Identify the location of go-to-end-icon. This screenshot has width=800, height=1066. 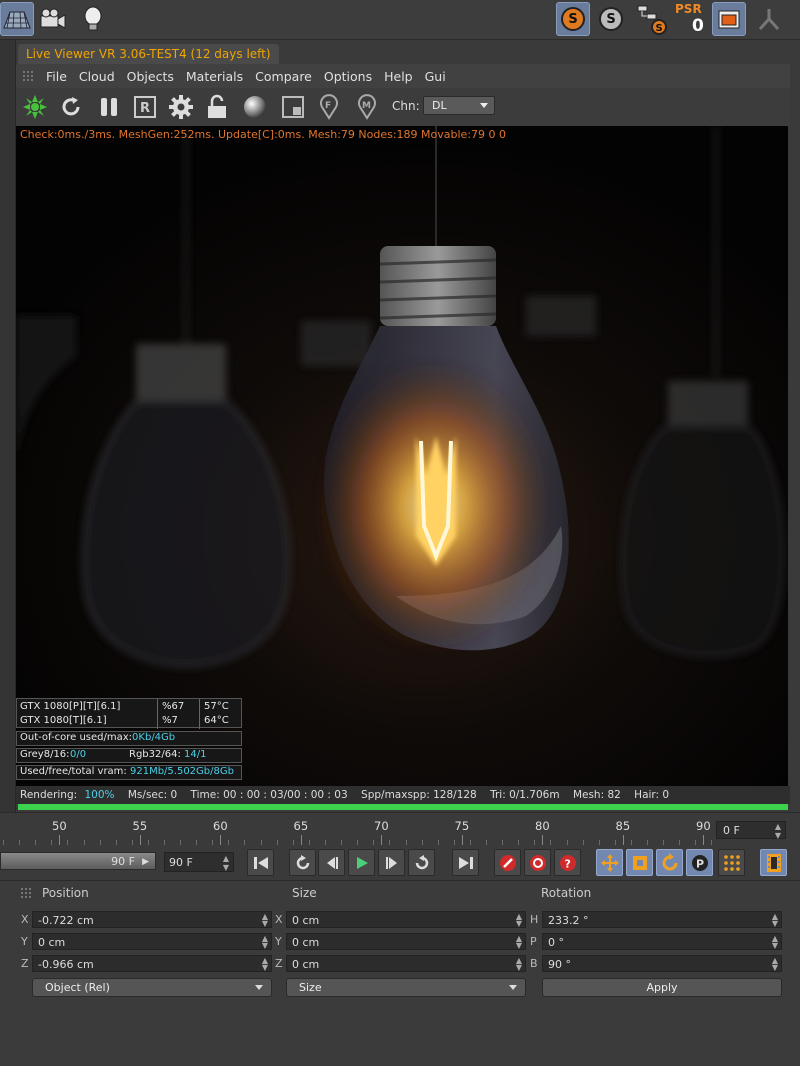
(465, 862).